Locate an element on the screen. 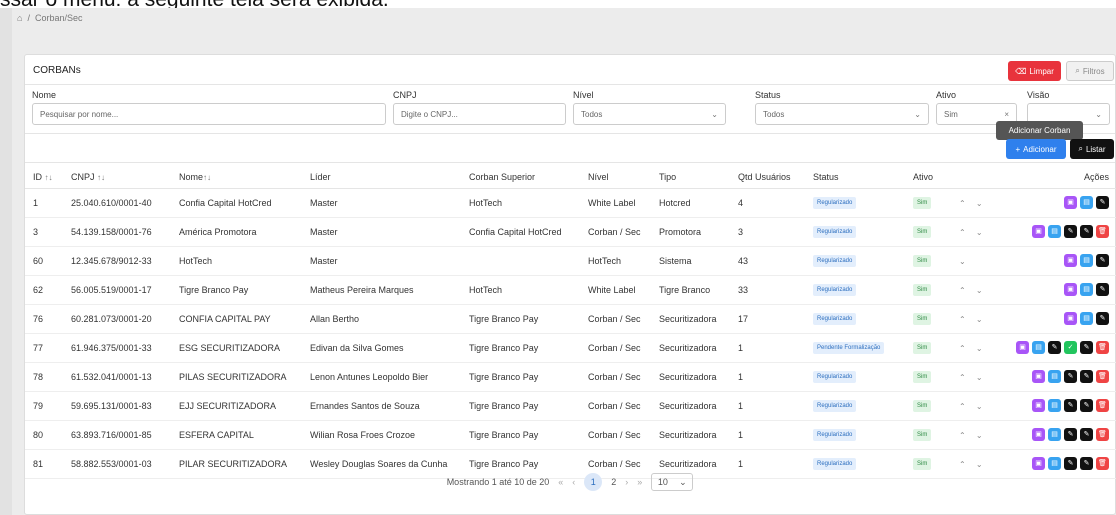  col-id: ID ↑↓ is located at coordinates (44, 177).